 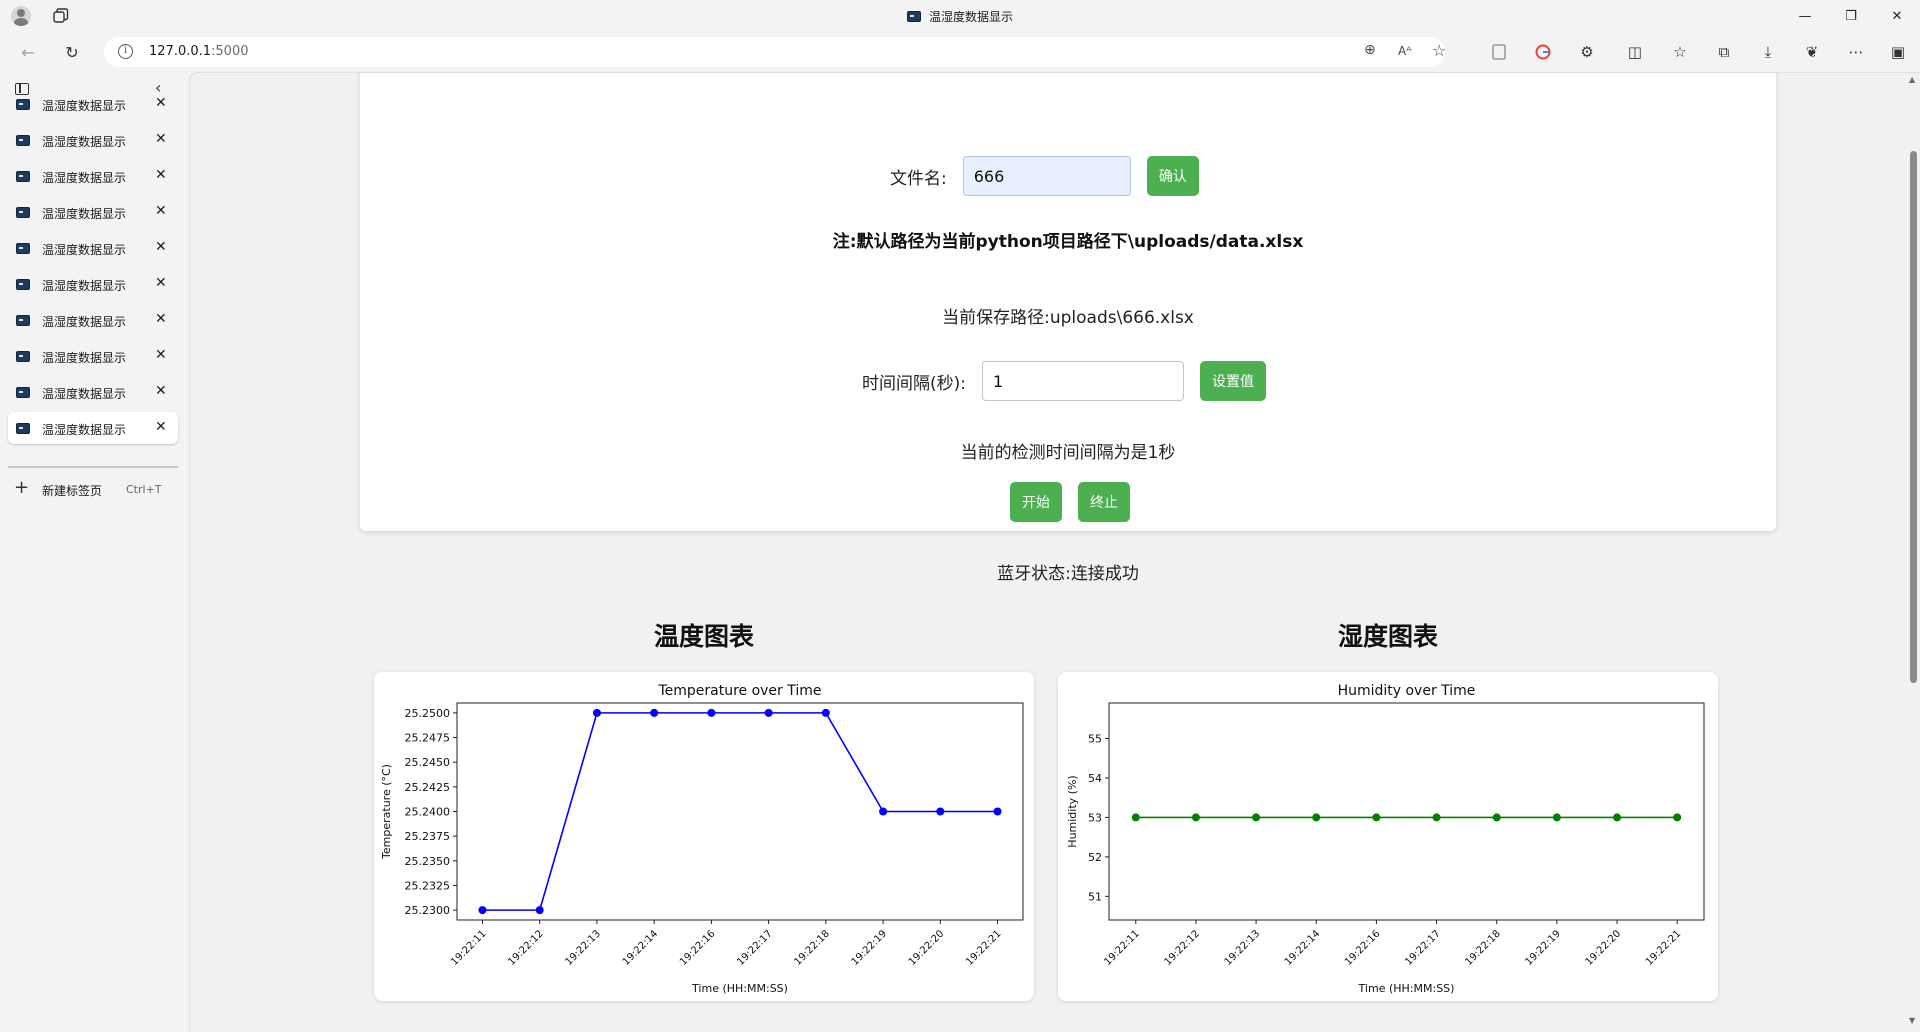 What do you see at coordinates (1387, 636) in the screenshot?
I see `humidity-section-title: 湿度图表` at bounding box center [1387, 636].